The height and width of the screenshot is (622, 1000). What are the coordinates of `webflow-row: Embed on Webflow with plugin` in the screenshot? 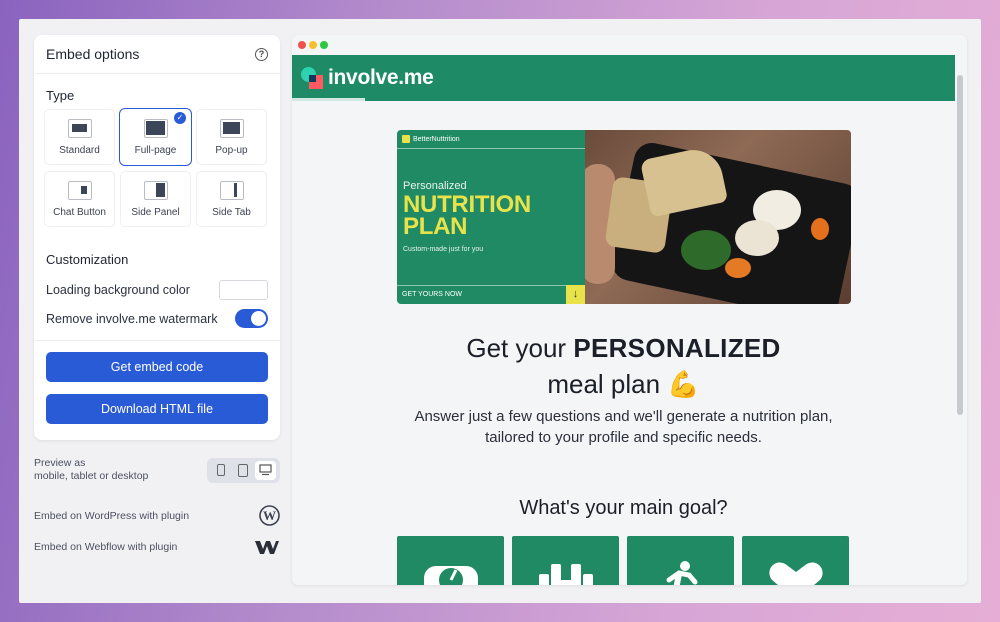 It's located at (157, 547).